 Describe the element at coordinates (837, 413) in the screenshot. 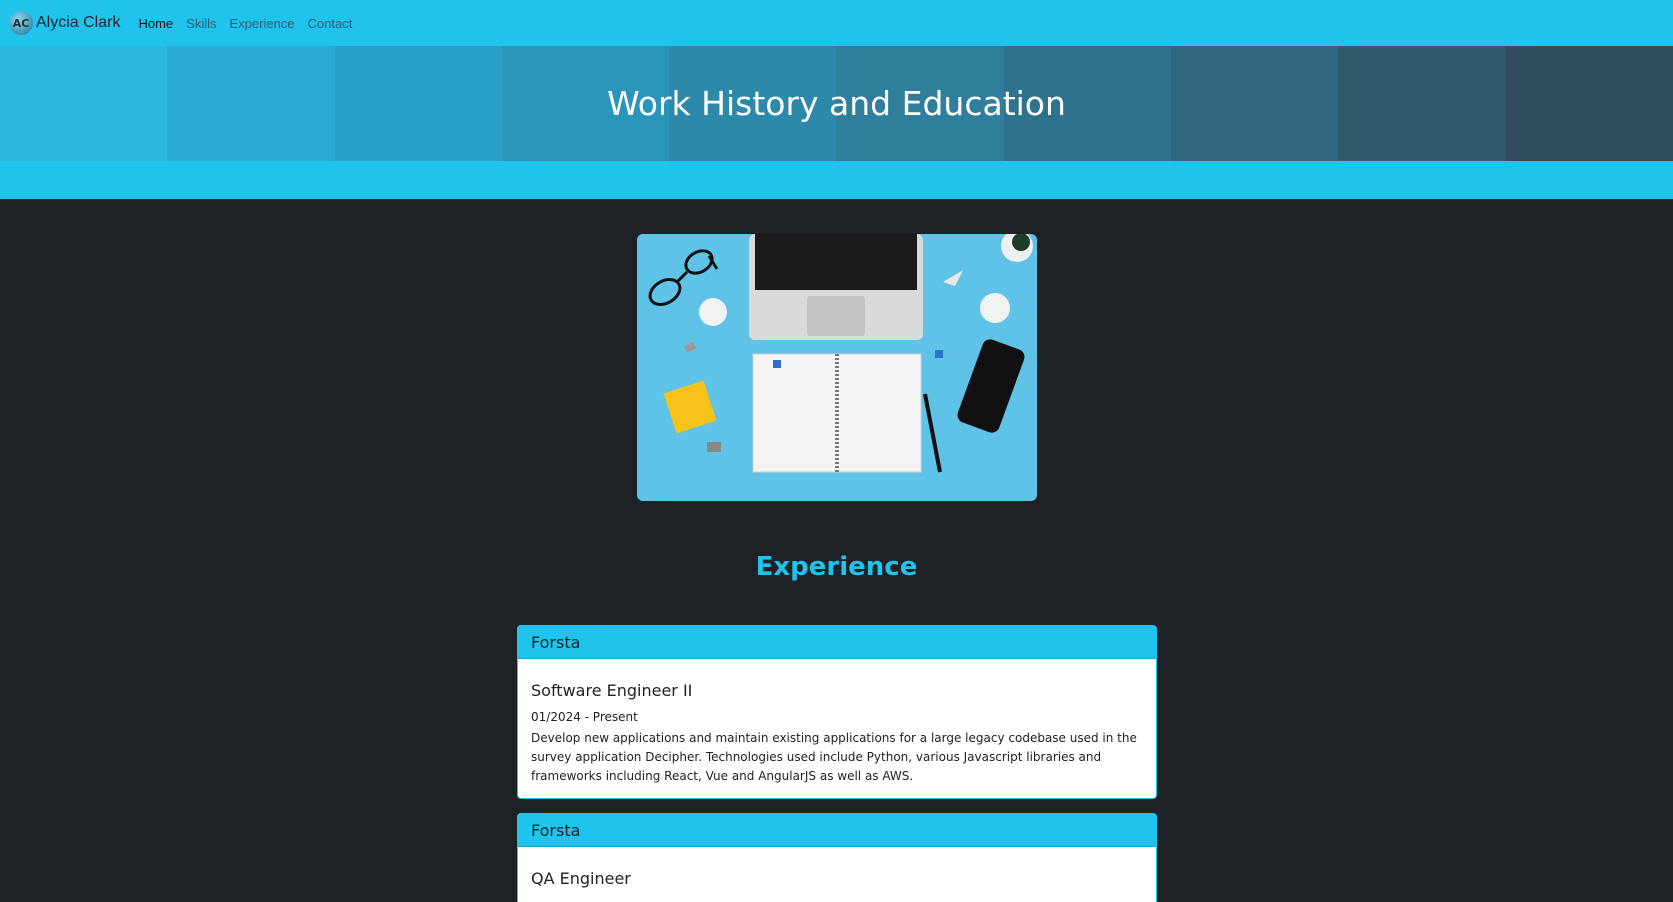

I see `notebook-icon` at that location.